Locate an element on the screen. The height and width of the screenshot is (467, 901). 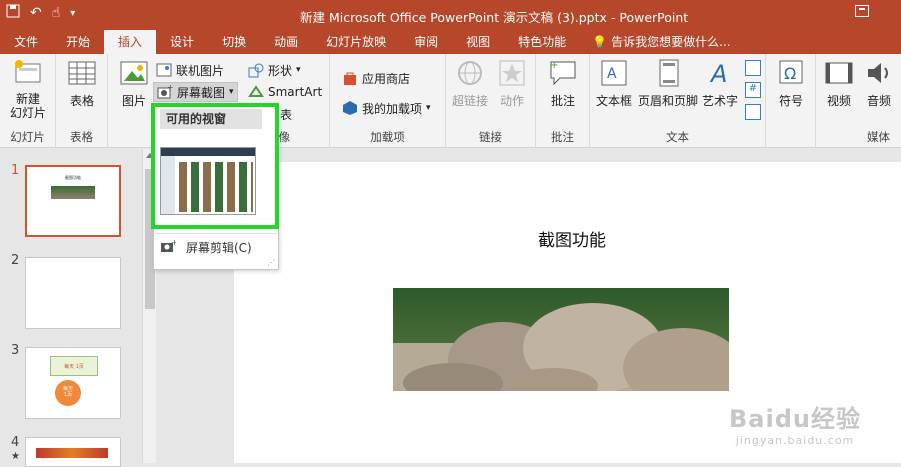
group-text: A 文本框 页眉和页脚 A 艺术字 # 文本 is located at coordinates (678, 101).